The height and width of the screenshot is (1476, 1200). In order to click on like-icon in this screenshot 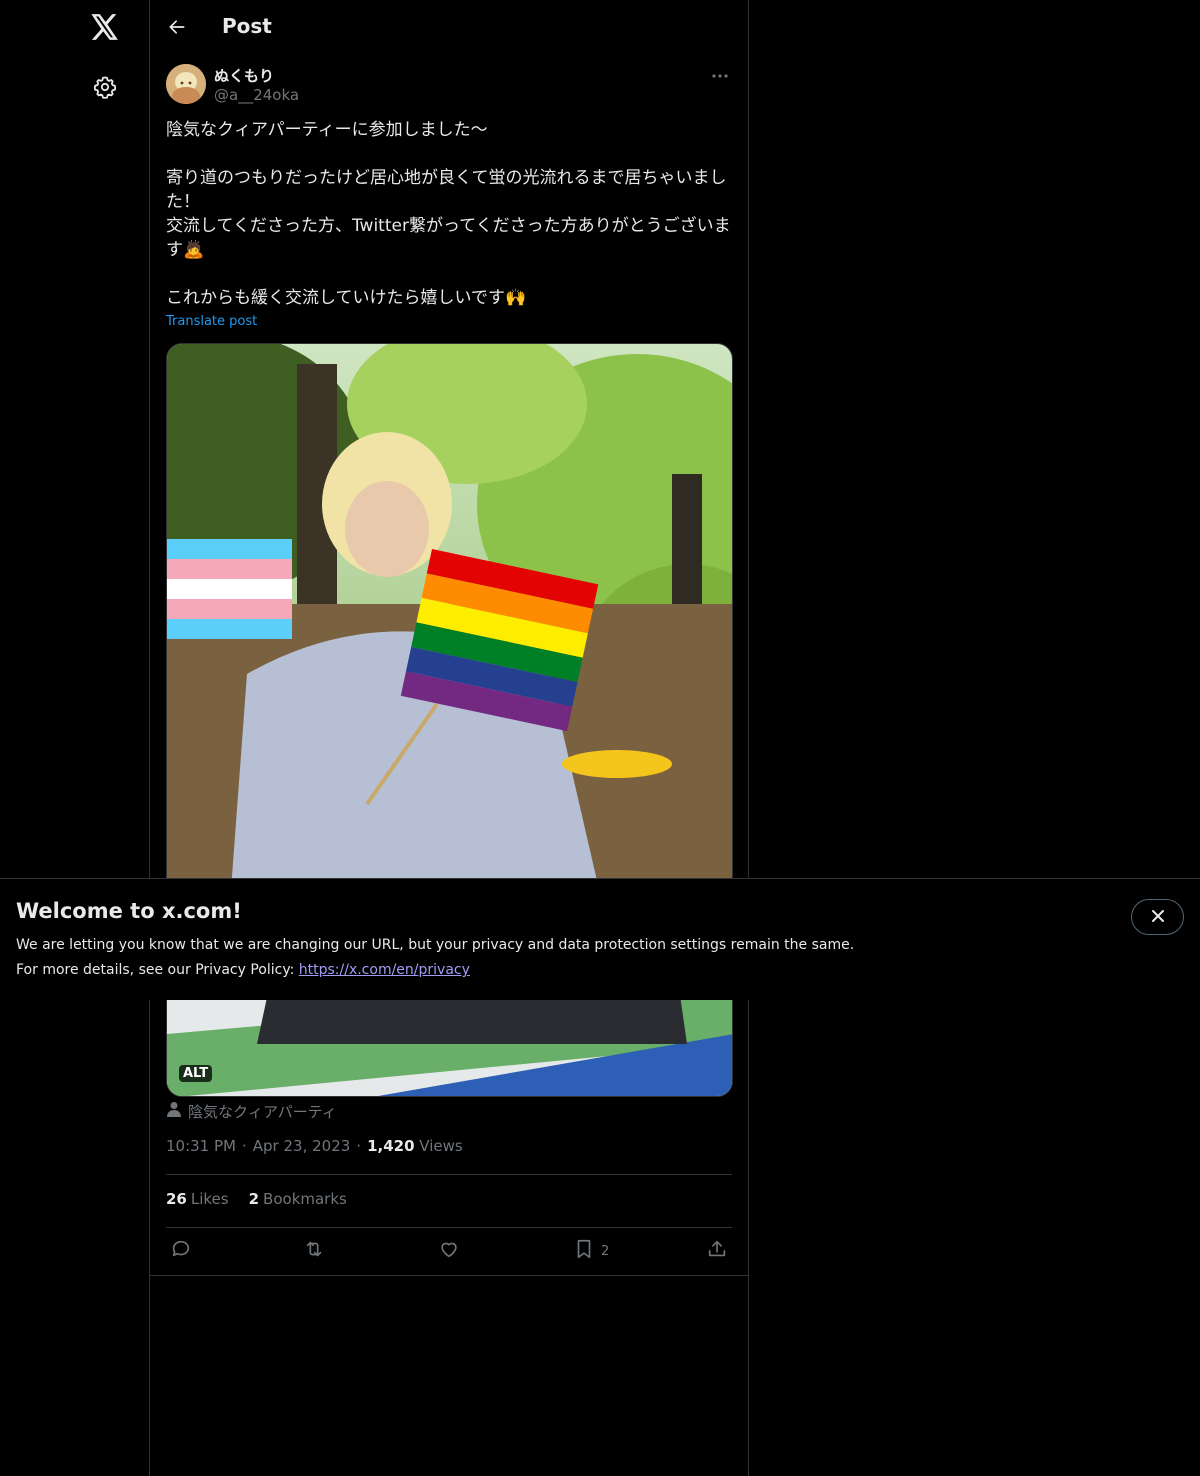, I will do `click(449, 1251)`.